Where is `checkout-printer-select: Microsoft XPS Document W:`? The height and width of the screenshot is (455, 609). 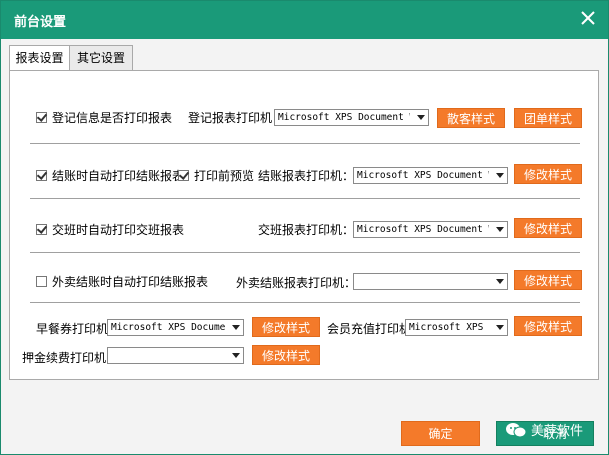
checkout-printer-select: Microsoft XPS Document W: is located at coordinates (430, 175).